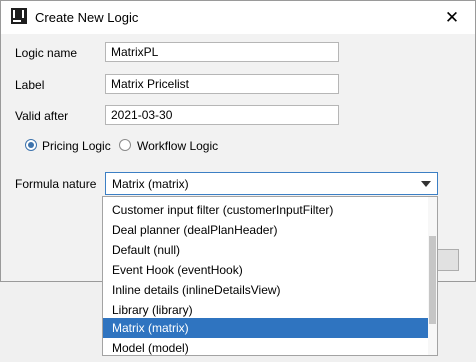  What do you see at coordinates (150, 184) in the screenshot?
I see `formula-nature-value: Matrix (matrix)` at bounding box center [150, 184].